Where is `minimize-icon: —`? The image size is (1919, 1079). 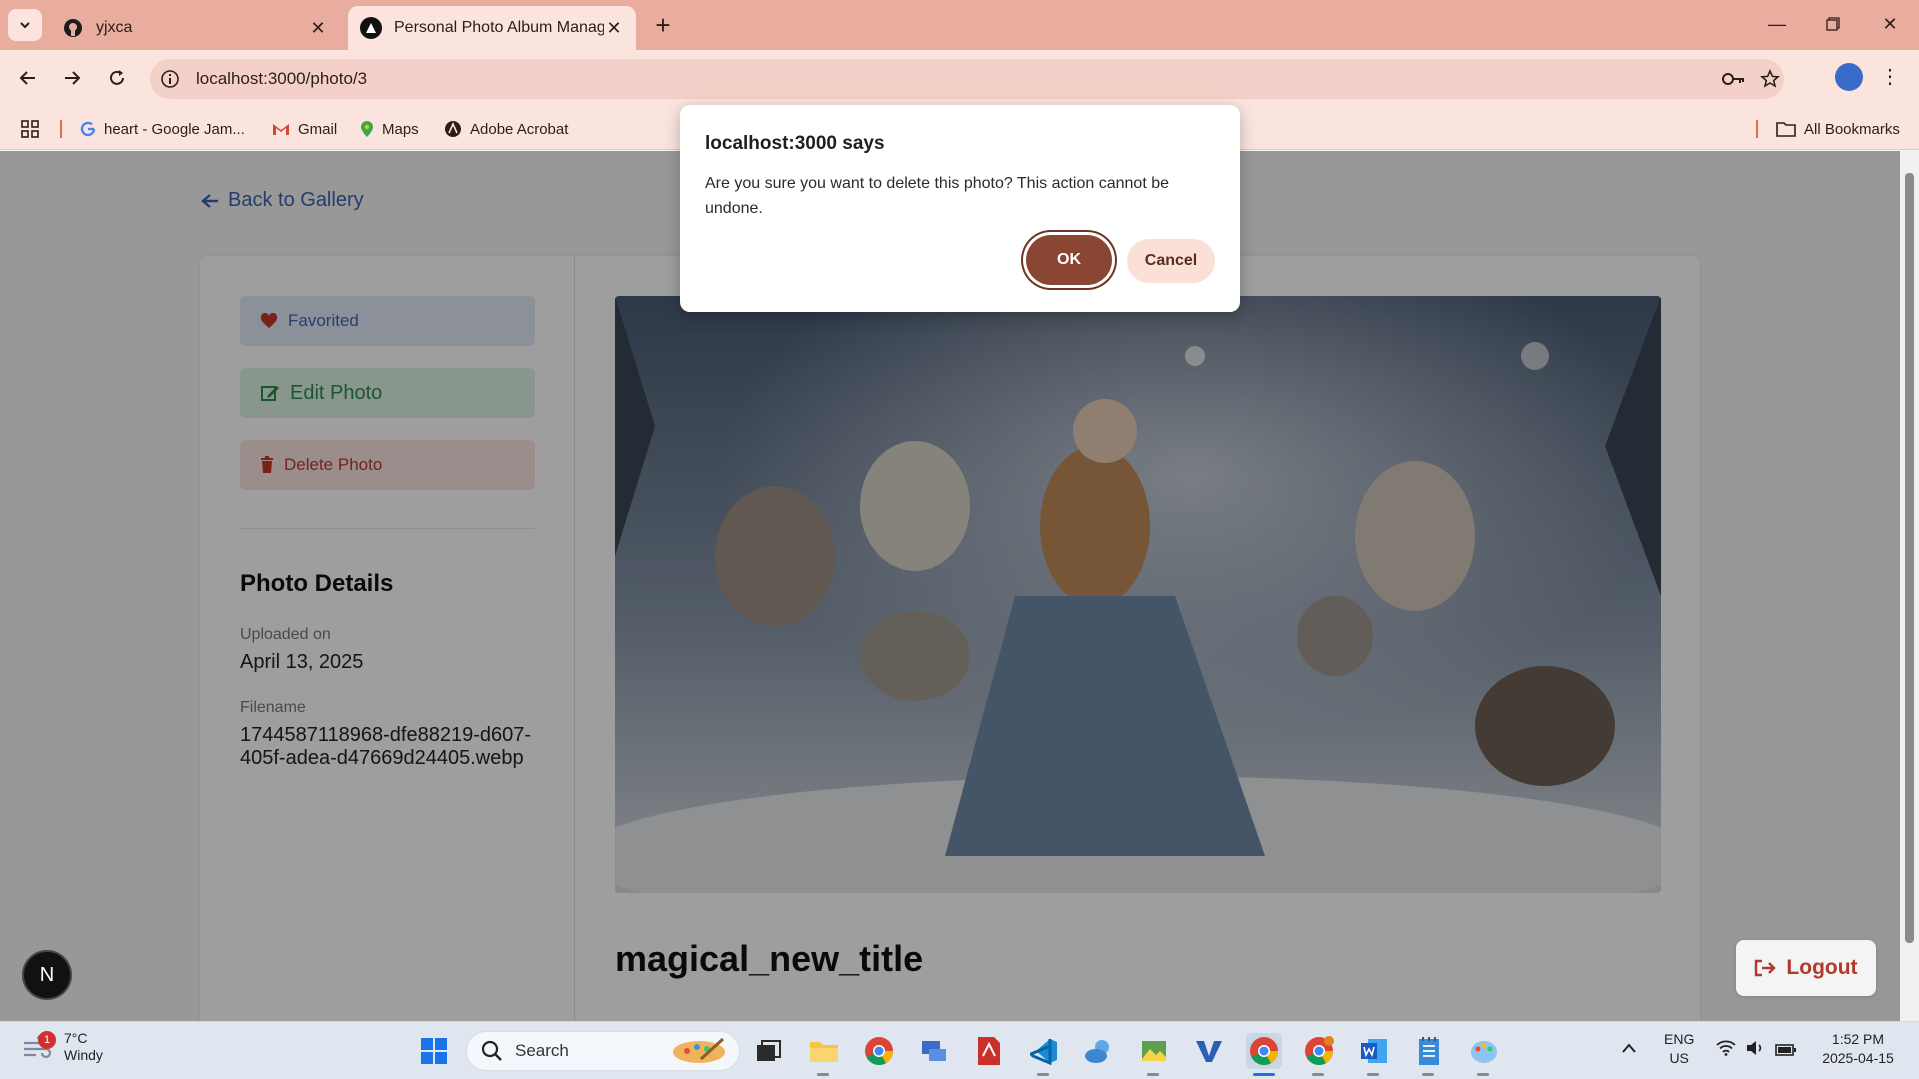 minimize-icon: — is located at coordinates (1777, 24).